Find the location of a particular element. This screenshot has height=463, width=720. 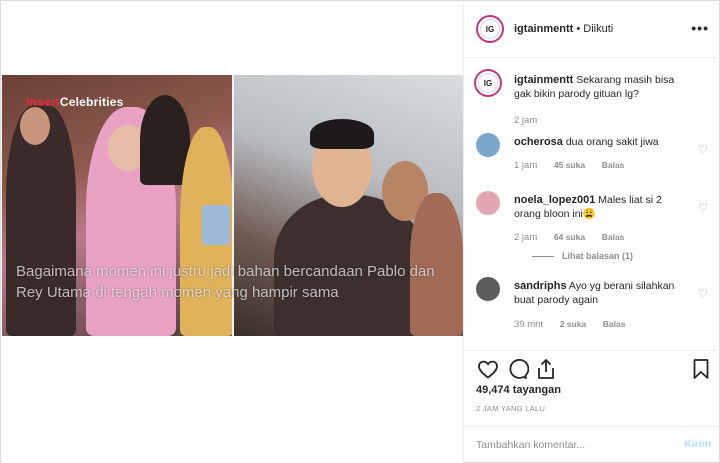

author-avatar-initials: IG is located at coordinates (490, 29).